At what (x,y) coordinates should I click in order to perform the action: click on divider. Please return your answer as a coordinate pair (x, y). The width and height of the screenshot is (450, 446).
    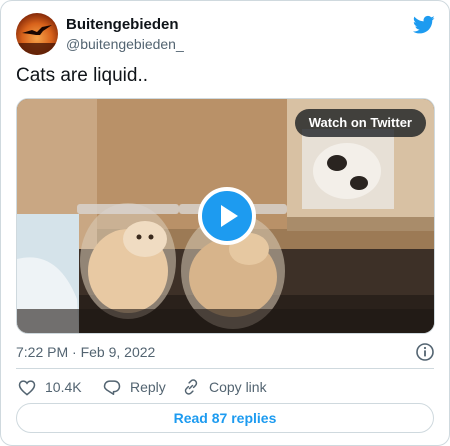
    Looking at the image, I should click on (225, 368).